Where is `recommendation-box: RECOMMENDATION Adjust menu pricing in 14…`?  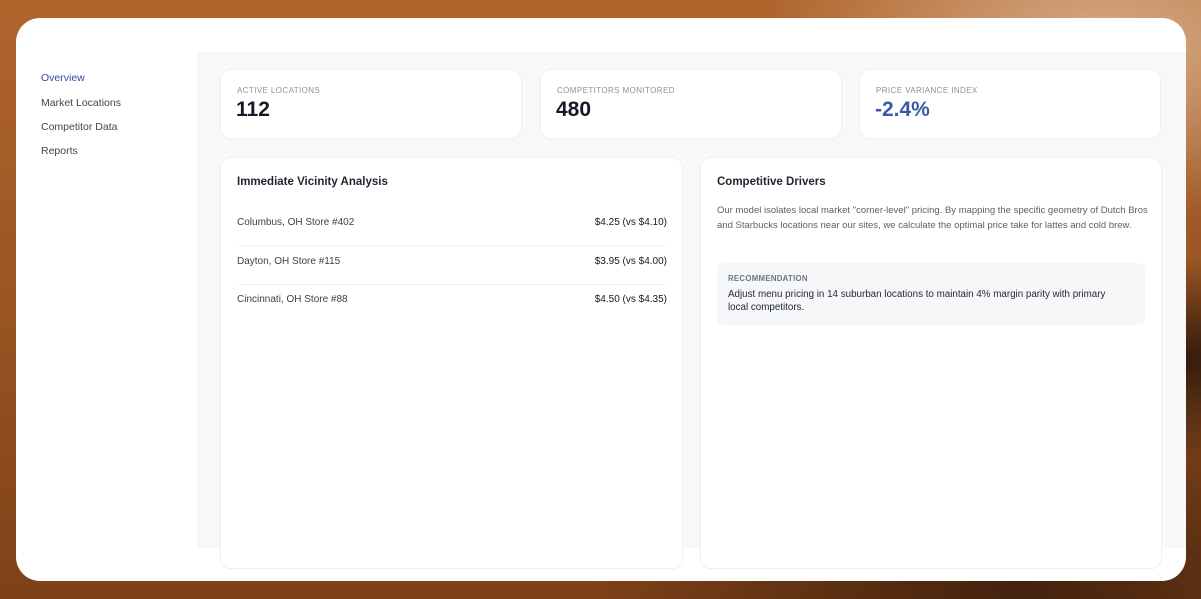
recommendation-box: RECOMMENDATION Adjust menu pricing in 14… is located at coordinates (931, 294).